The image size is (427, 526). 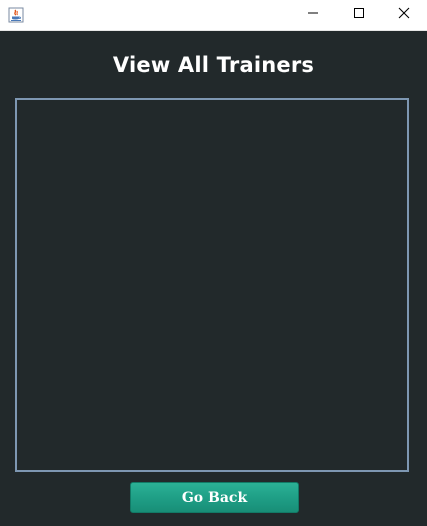 I want to click on close-button, so click(x=404, y=15).